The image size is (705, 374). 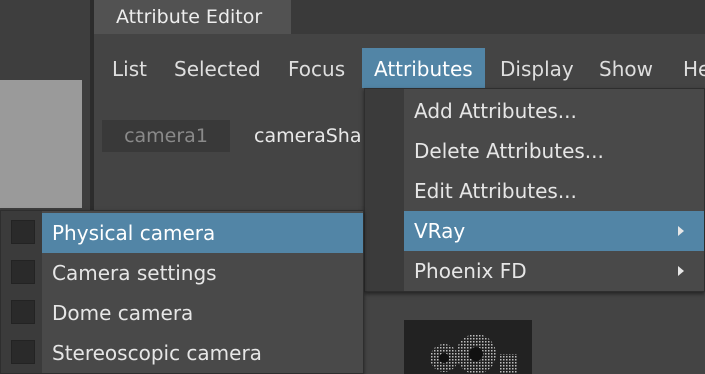 What do you see at coordinates (21, 292) in the screenshot?
I see `submenu-gutter` at bounding box center [21, 292].